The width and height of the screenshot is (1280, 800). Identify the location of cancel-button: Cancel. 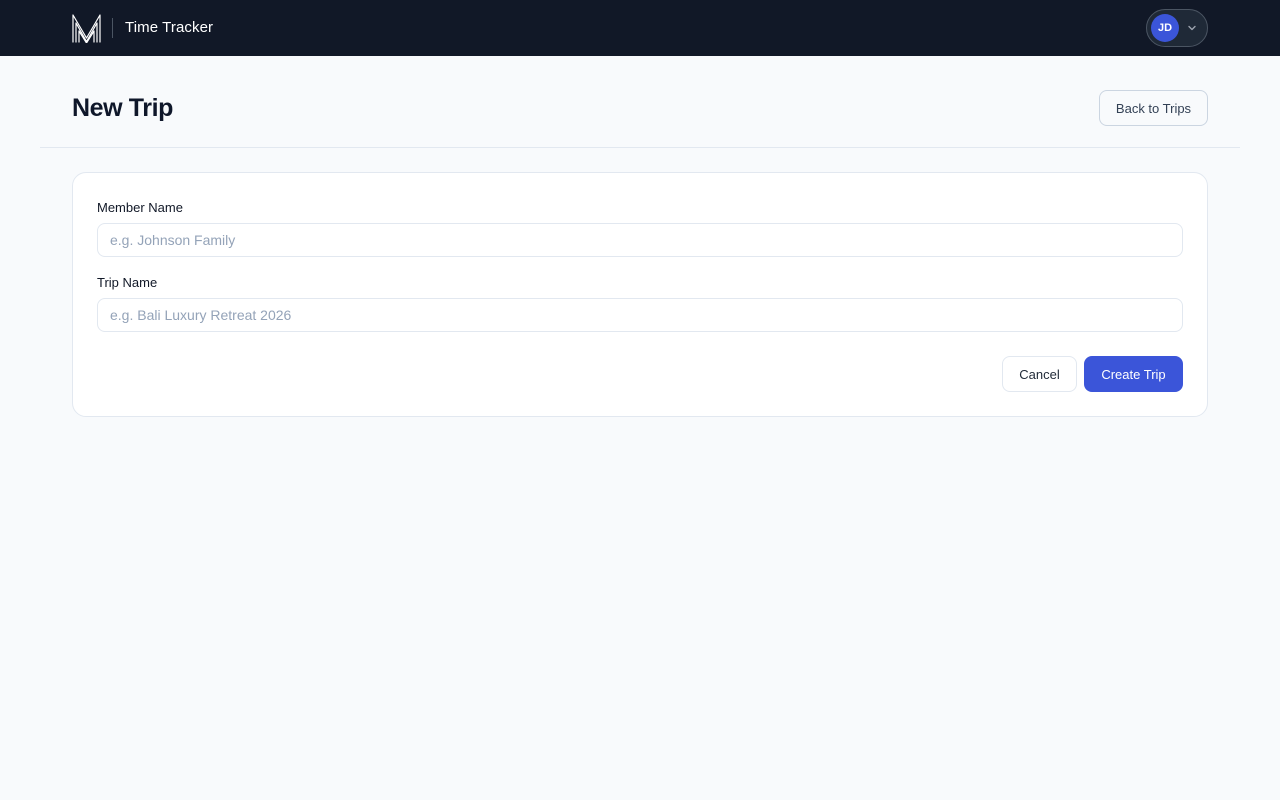
(1039, 374).